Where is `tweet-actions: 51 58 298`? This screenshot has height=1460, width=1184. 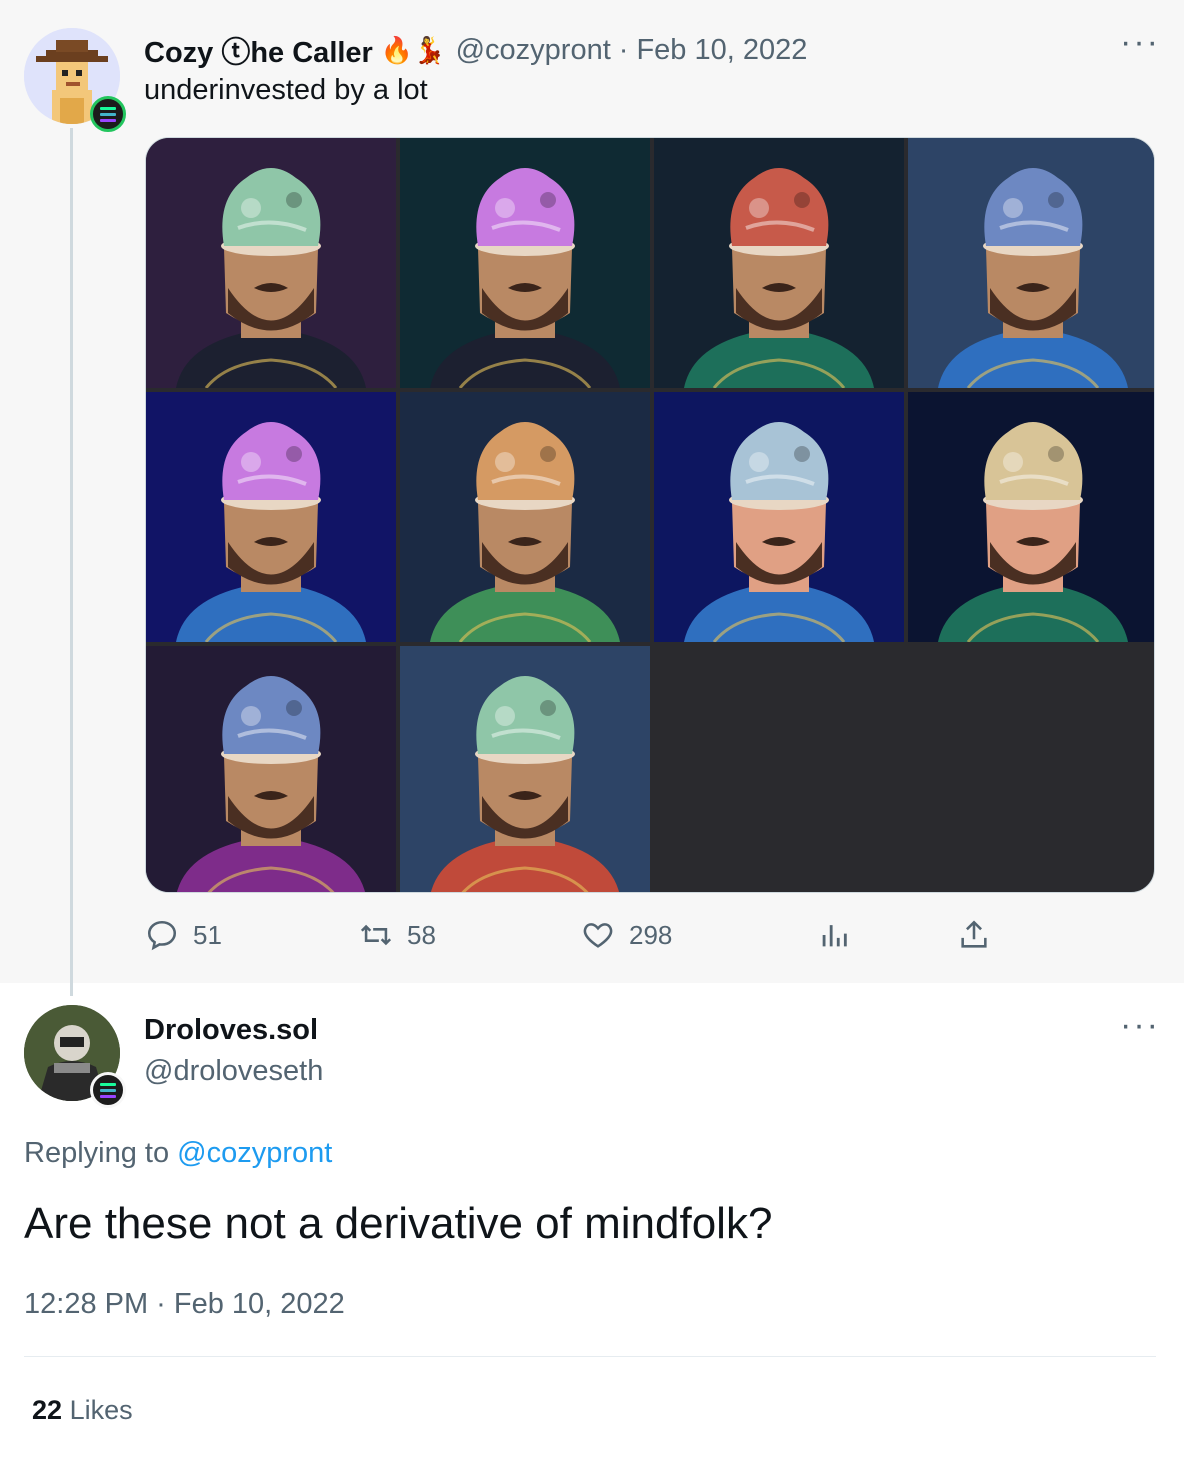 tweet-actions: 51 58 298 is located at coordinates (575, 940).